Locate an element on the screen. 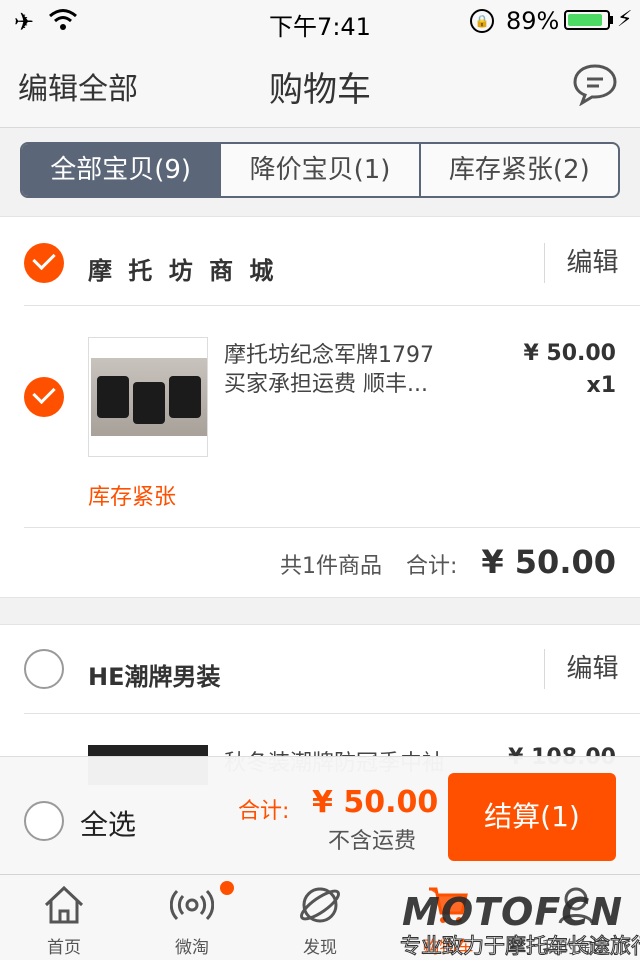 Image resolution: width=640 pixels, height=960 pixels. filter-tabs: 全部宝贝(9) 降价宝贝(1) 库存紧张(2) is located at coordinates (320, 170).